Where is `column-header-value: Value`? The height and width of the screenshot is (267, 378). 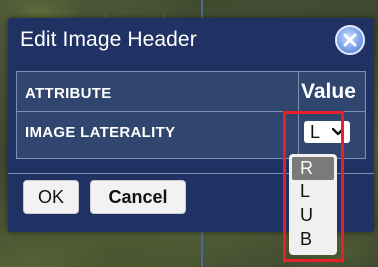 column-header-value: Value is located at coordinates (328, 91).